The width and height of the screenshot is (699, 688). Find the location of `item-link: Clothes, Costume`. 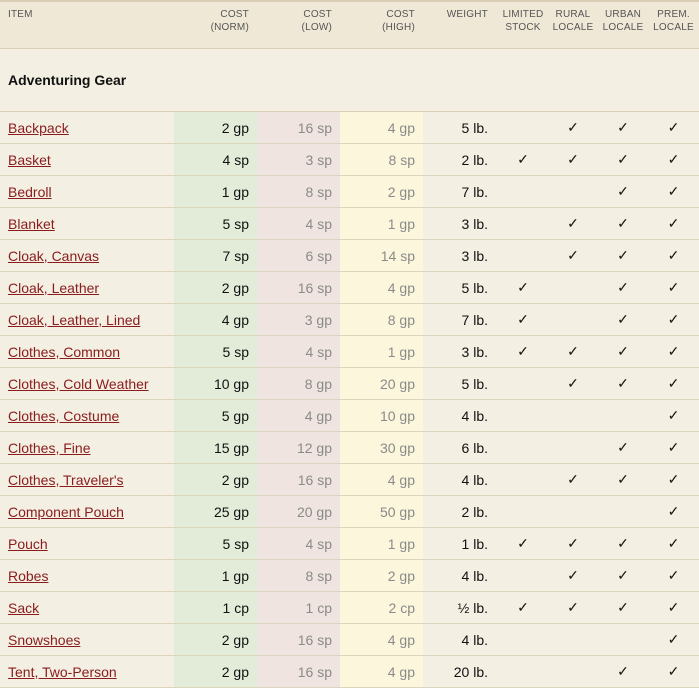

item-link: Clothes, Costume is located at coordinates (63, 416).